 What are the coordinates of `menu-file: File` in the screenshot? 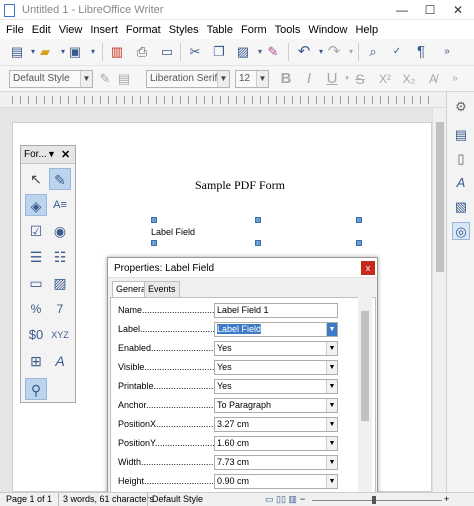 It's located at (15, 30).